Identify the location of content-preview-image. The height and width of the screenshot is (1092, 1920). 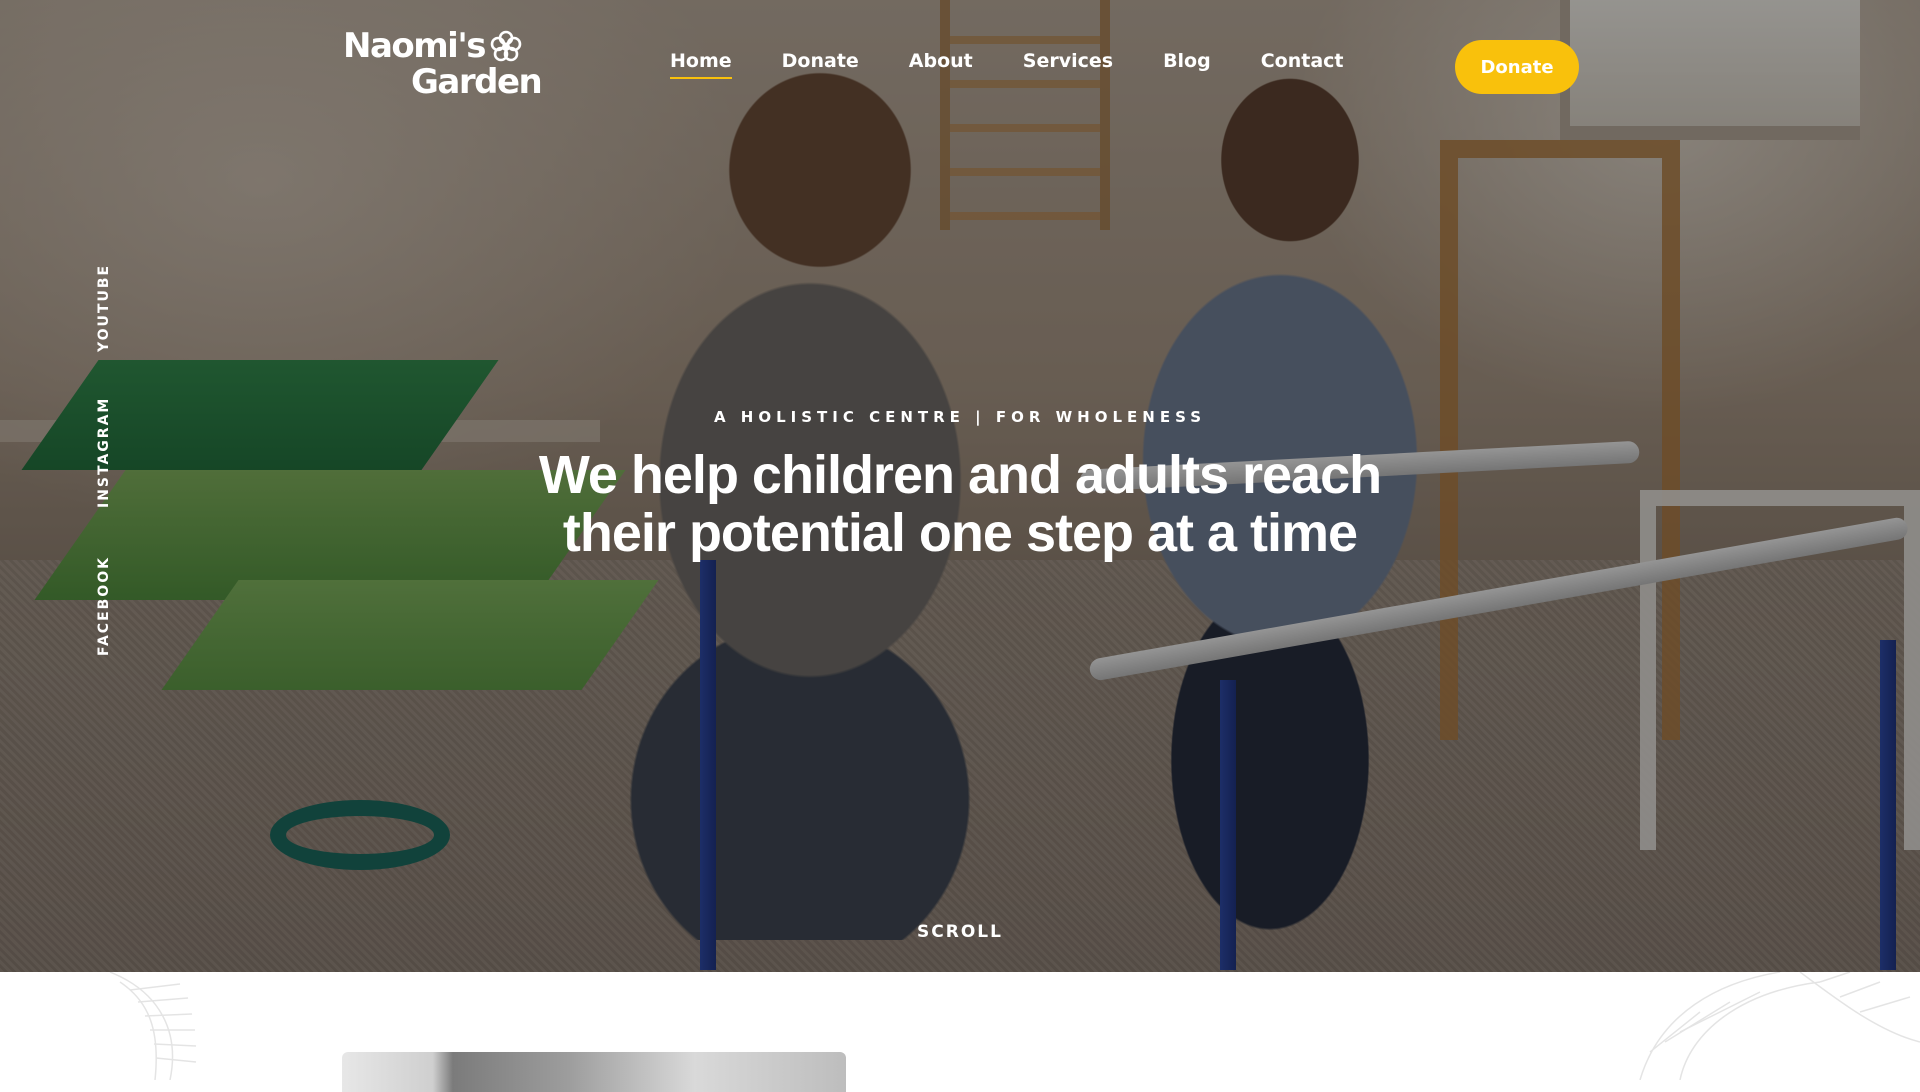
(594, 1072).